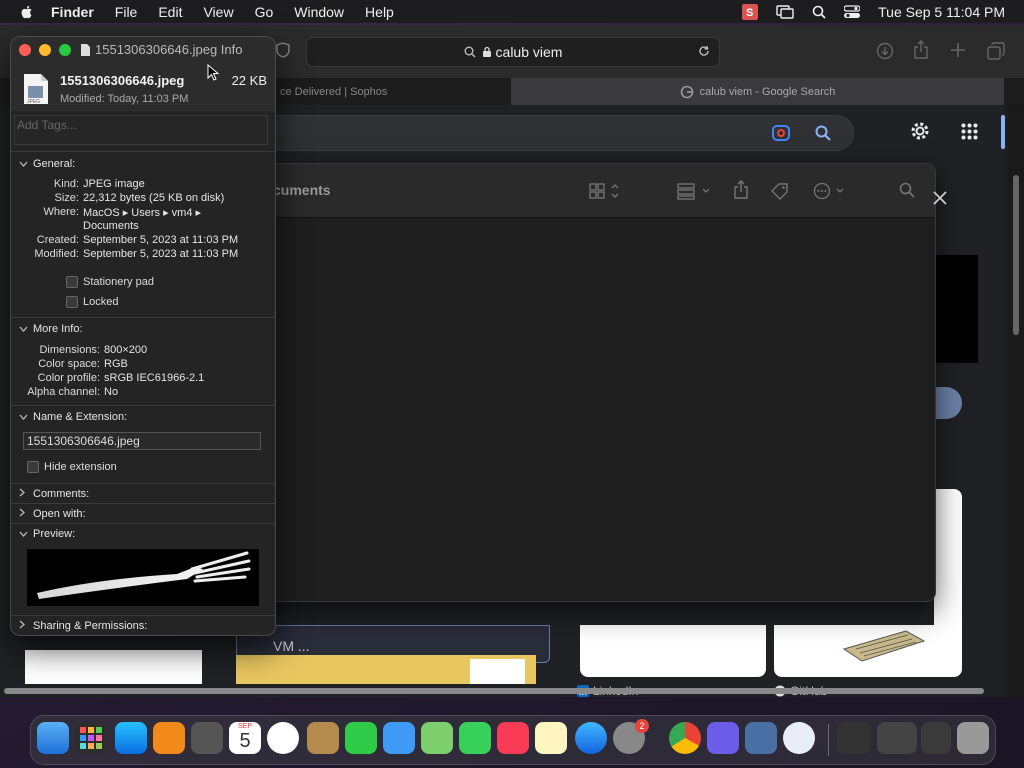  I want to click on google-lens-icon, so click(781, 133).